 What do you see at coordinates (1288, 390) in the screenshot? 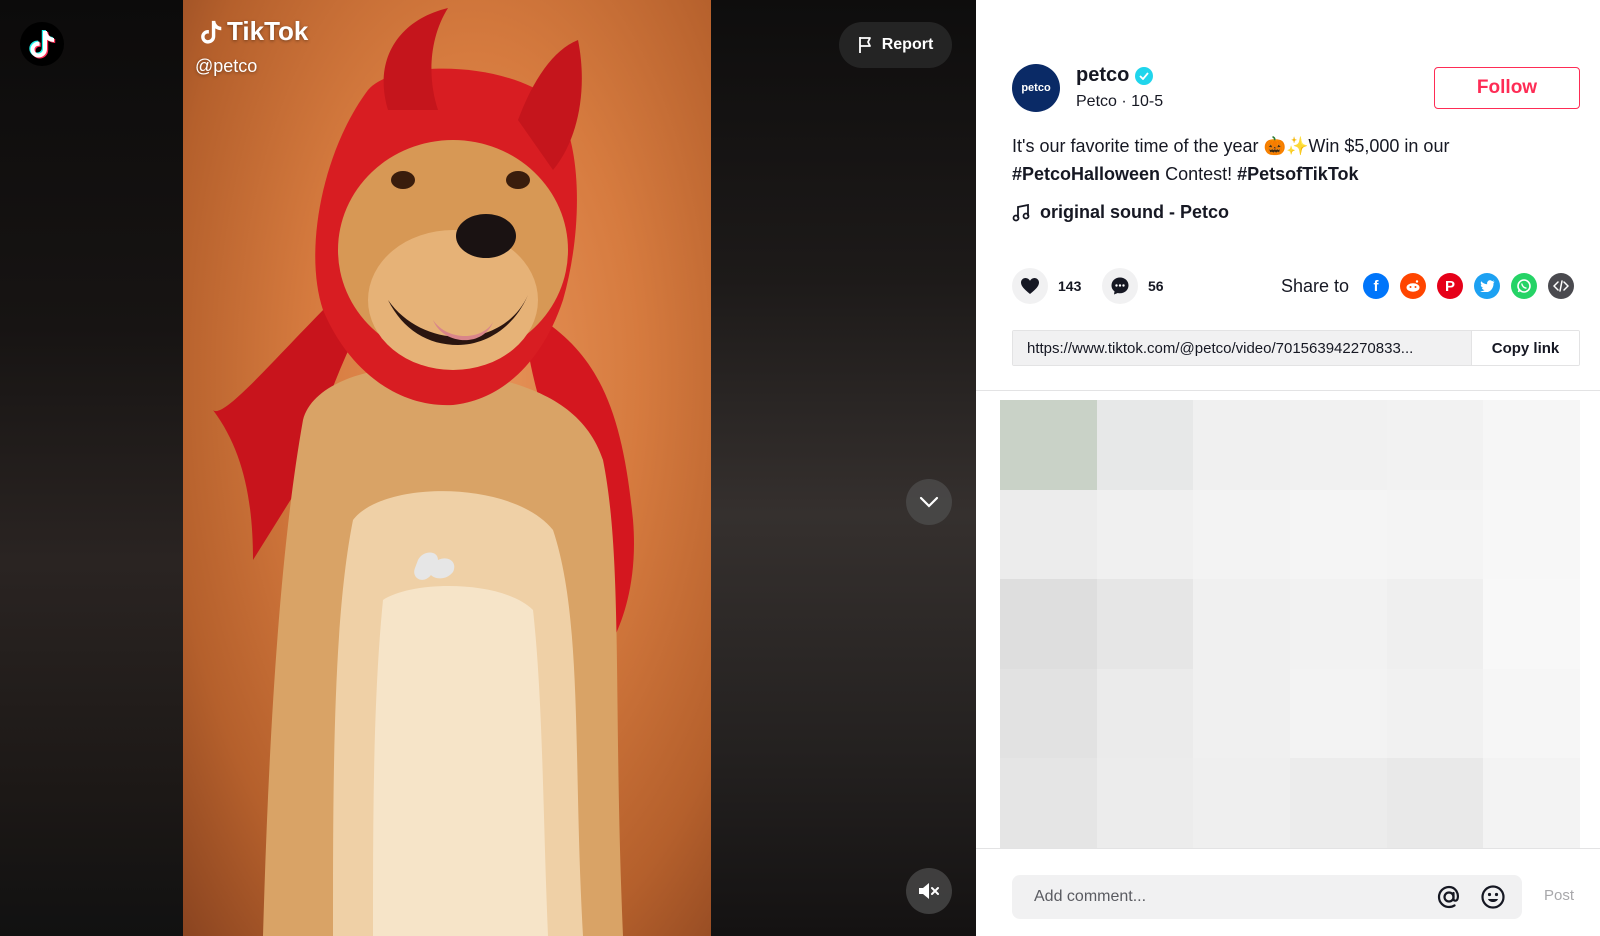
I see `panel-divider` at bounding box center [1288, 390].